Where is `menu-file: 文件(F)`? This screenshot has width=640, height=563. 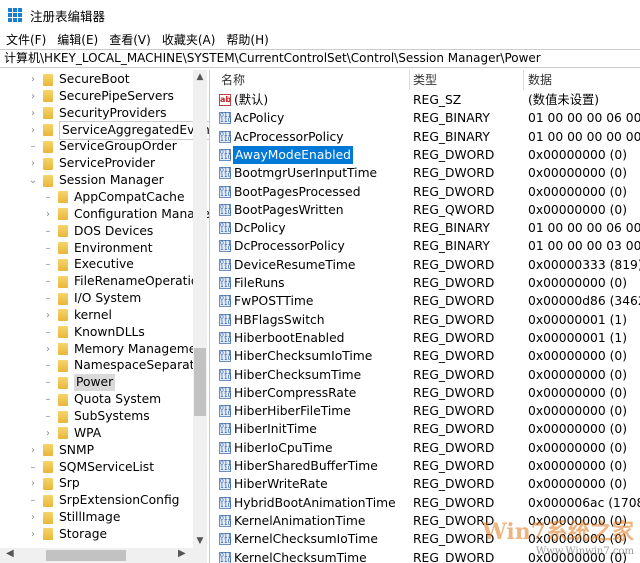
menu-file: 文件(F) is located at coordinates (26, 39).